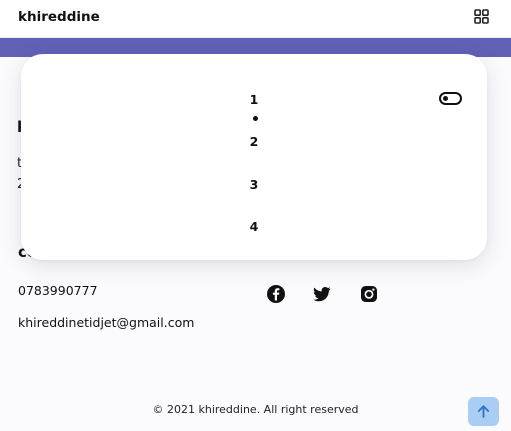  Describe the element at coordinates (254, 184) in the screenshot. I see `nav-item-3: 3` at that location.